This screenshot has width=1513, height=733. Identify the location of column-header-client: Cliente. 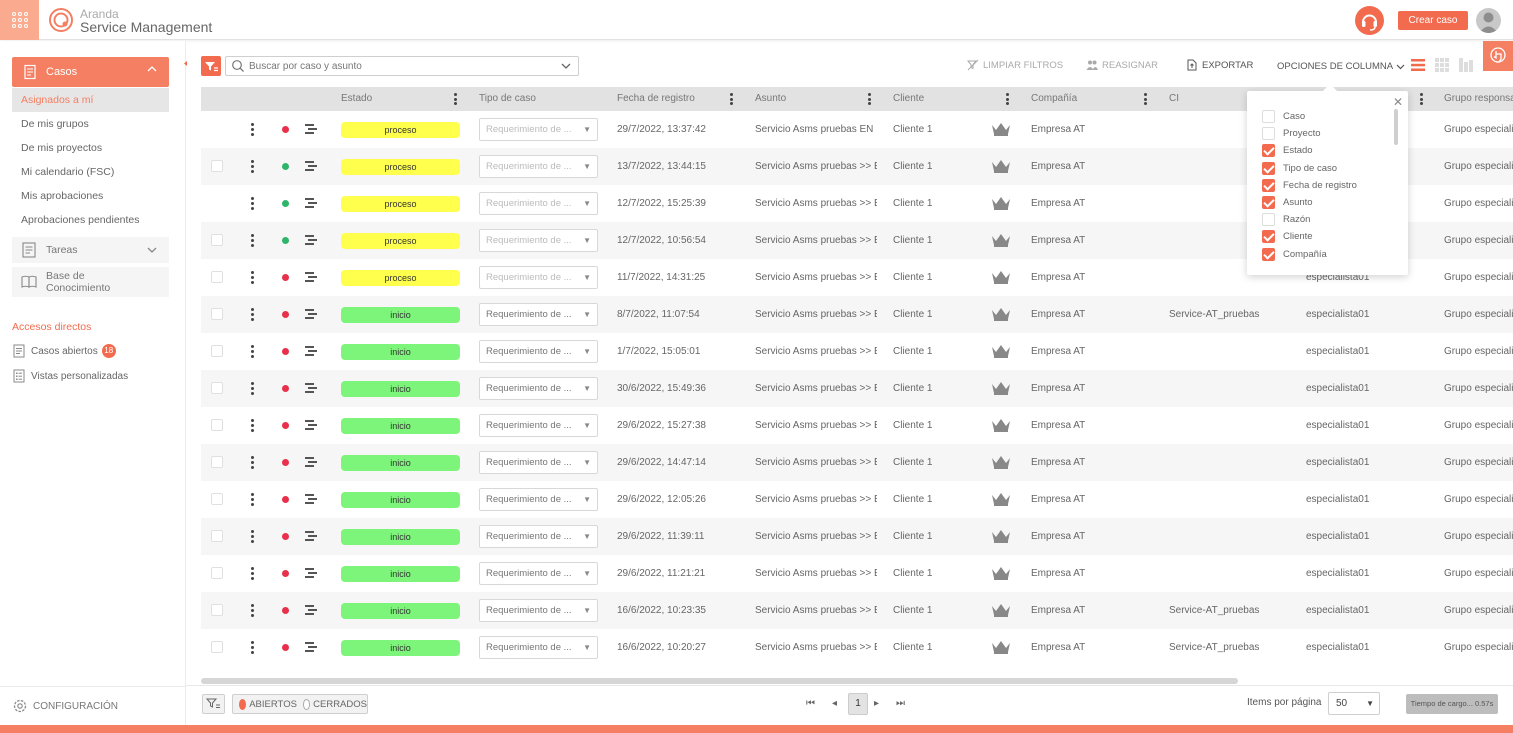
(908, 99).